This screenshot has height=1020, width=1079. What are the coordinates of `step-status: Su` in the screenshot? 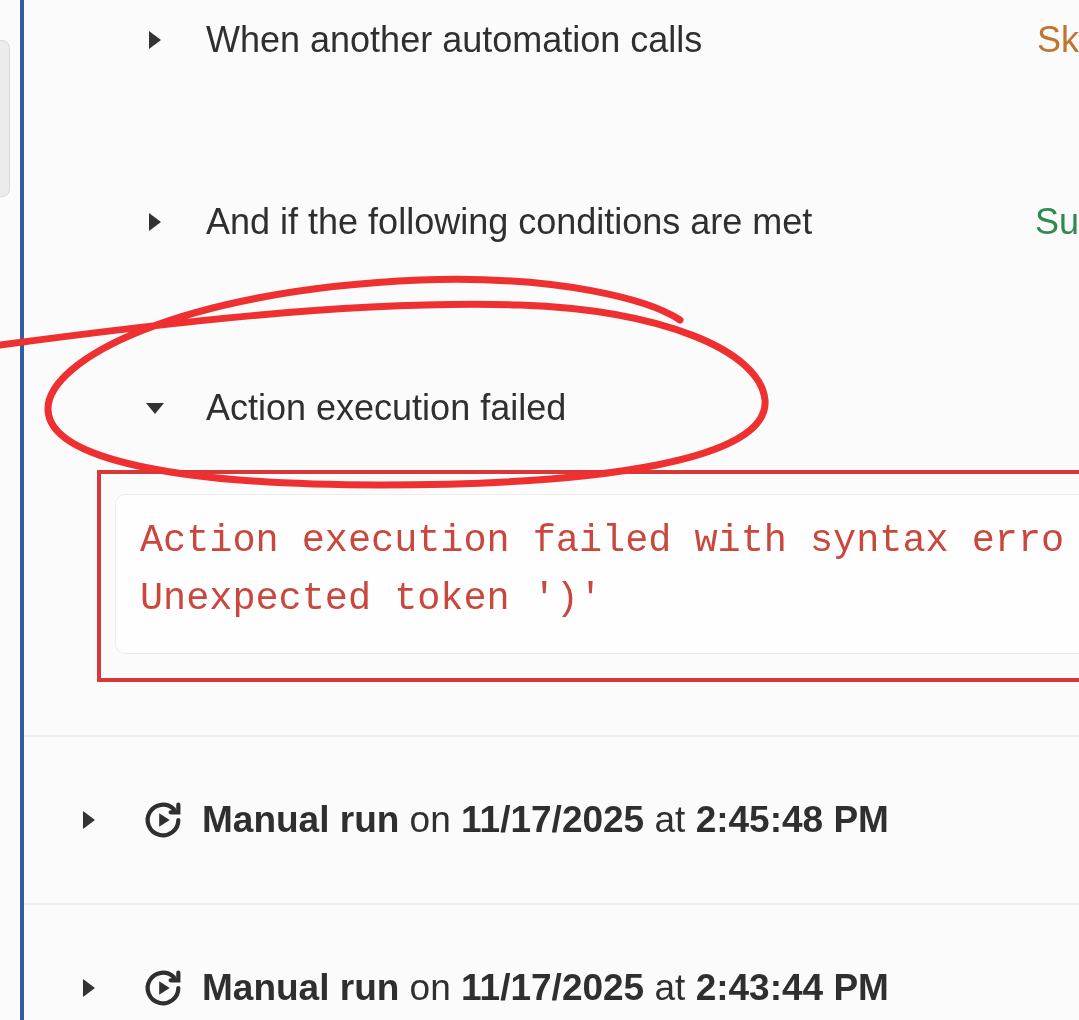 It's located at (1056, 222).